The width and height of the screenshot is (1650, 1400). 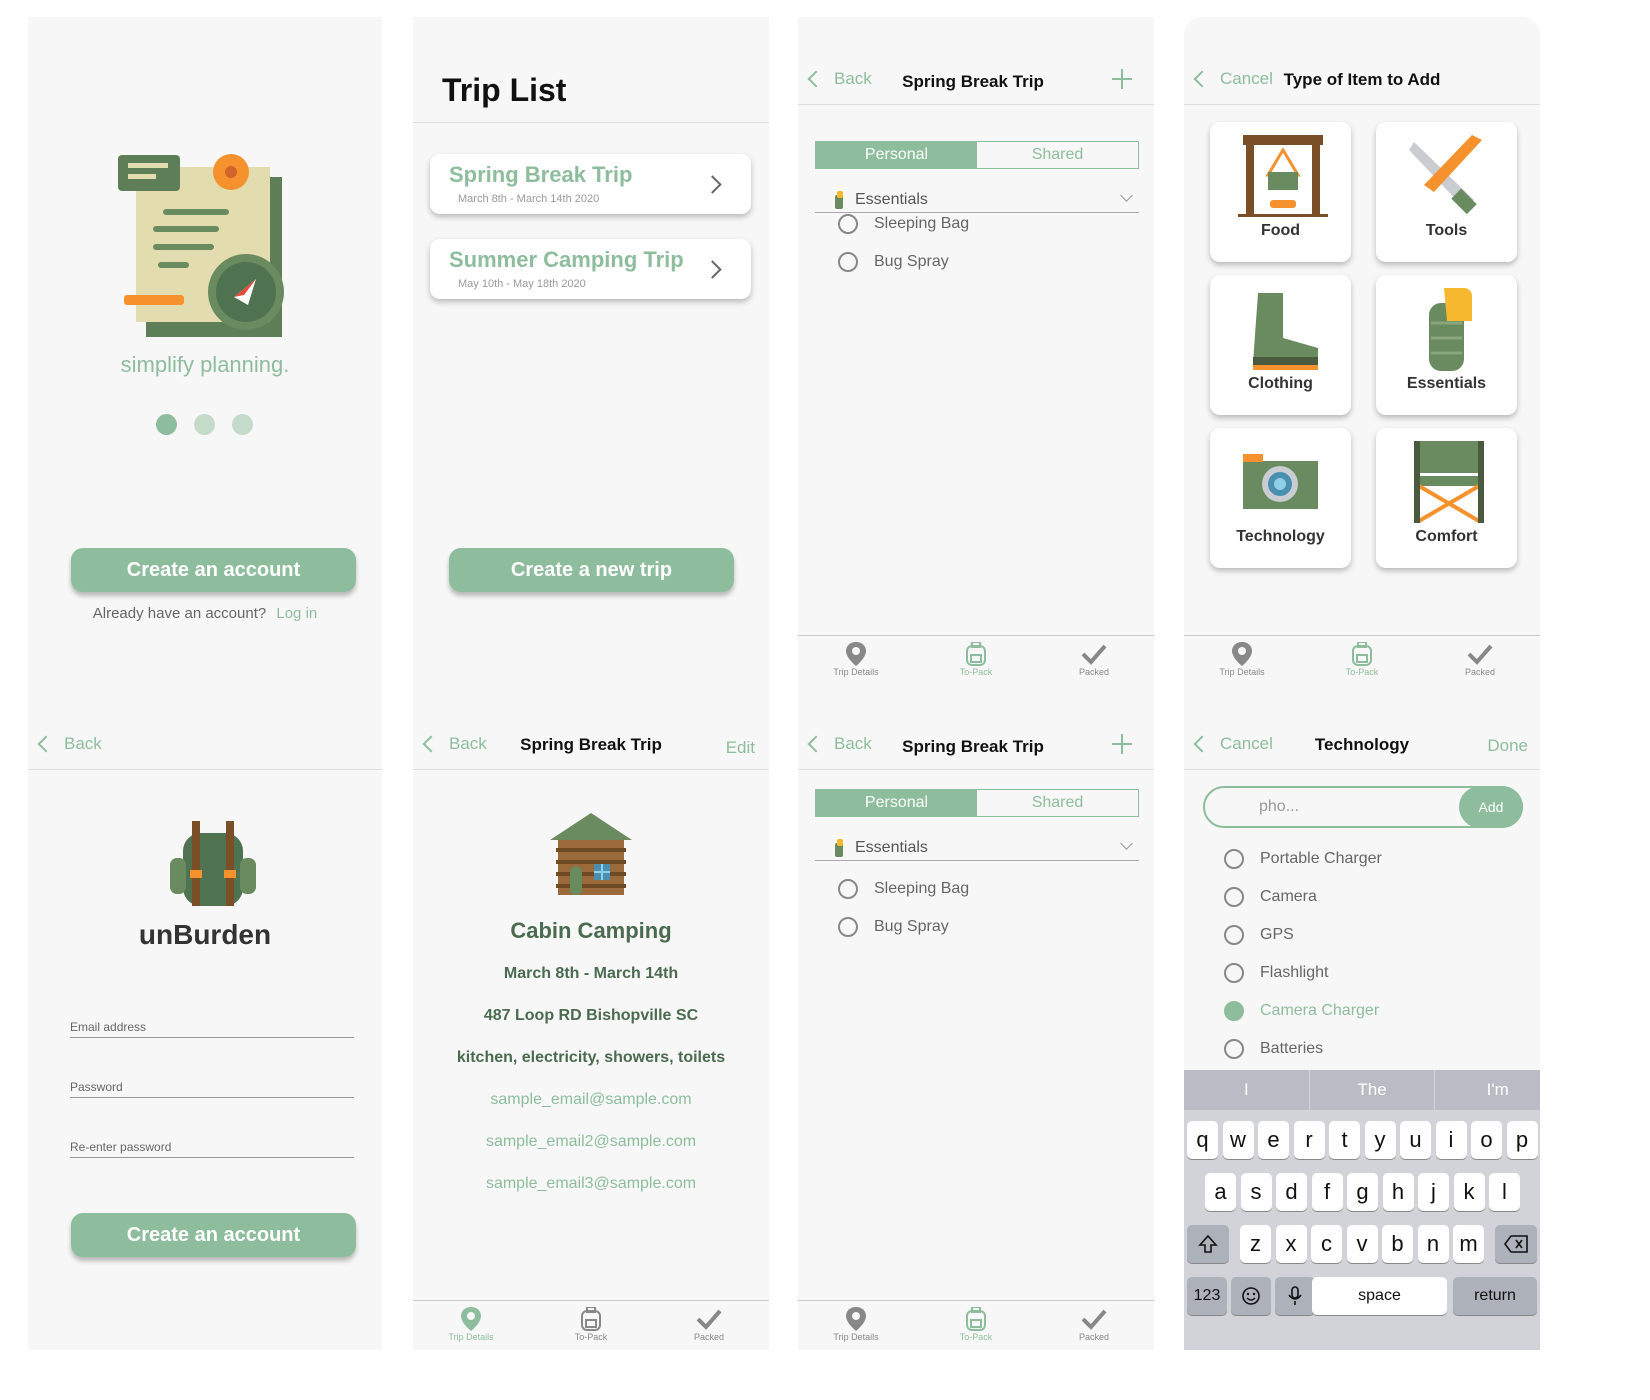 What do you see at coordinates (1491, 807) in the screenshot?
I see `add-button: Add` at bounding box center [1491, 807].